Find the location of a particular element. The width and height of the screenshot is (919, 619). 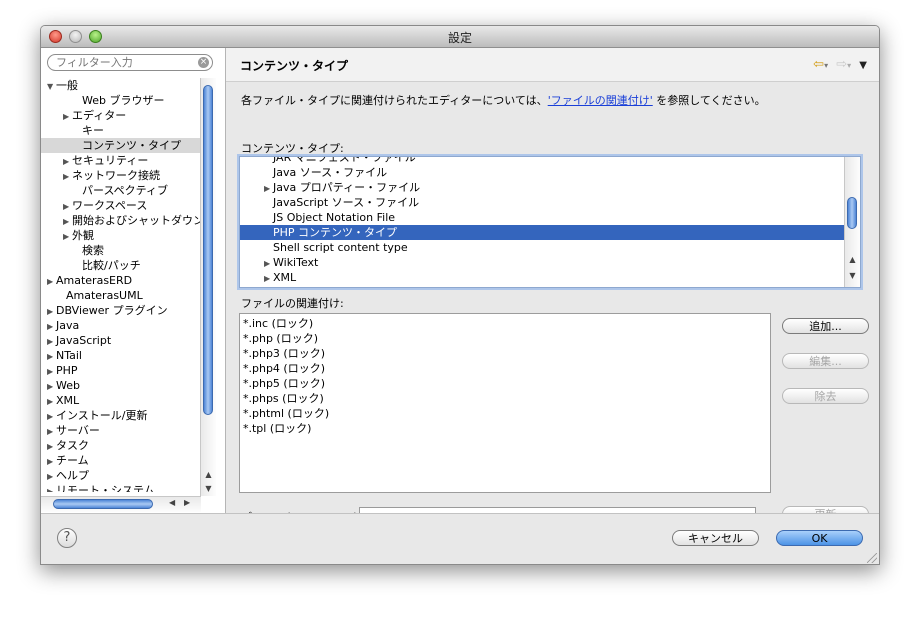

sidebar-tree-item: ▶ ネットワーク接続 is located at coordinates (121, 175).